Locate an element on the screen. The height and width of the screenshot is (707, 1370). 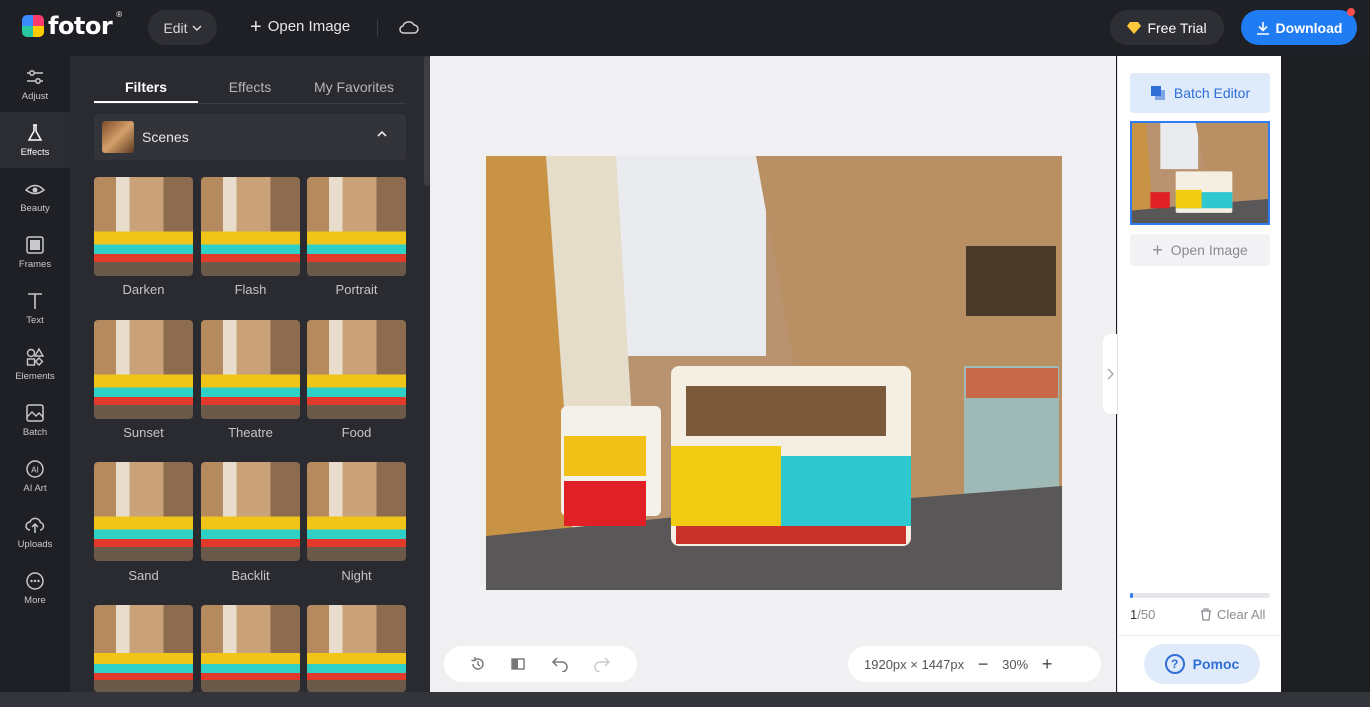
filter-thumb-sand is located at coordinates (143, 511).